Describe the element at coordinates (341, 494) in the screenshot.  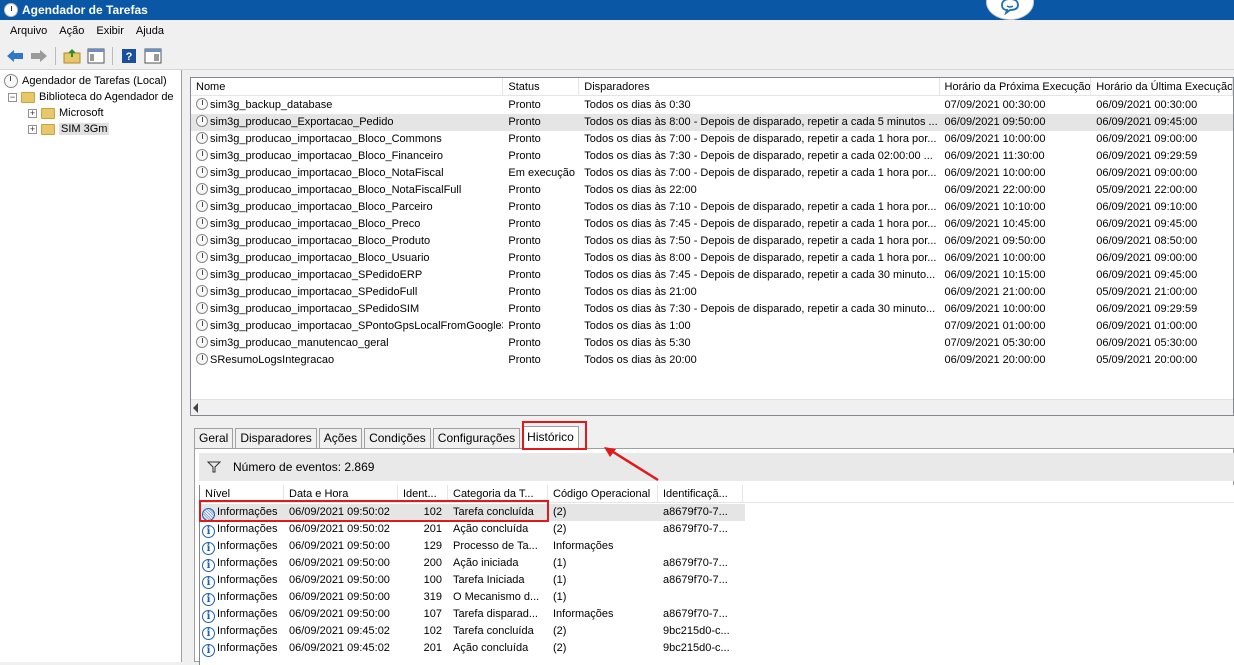
I see `column-header-data-hora: Data e Hora` at that location.